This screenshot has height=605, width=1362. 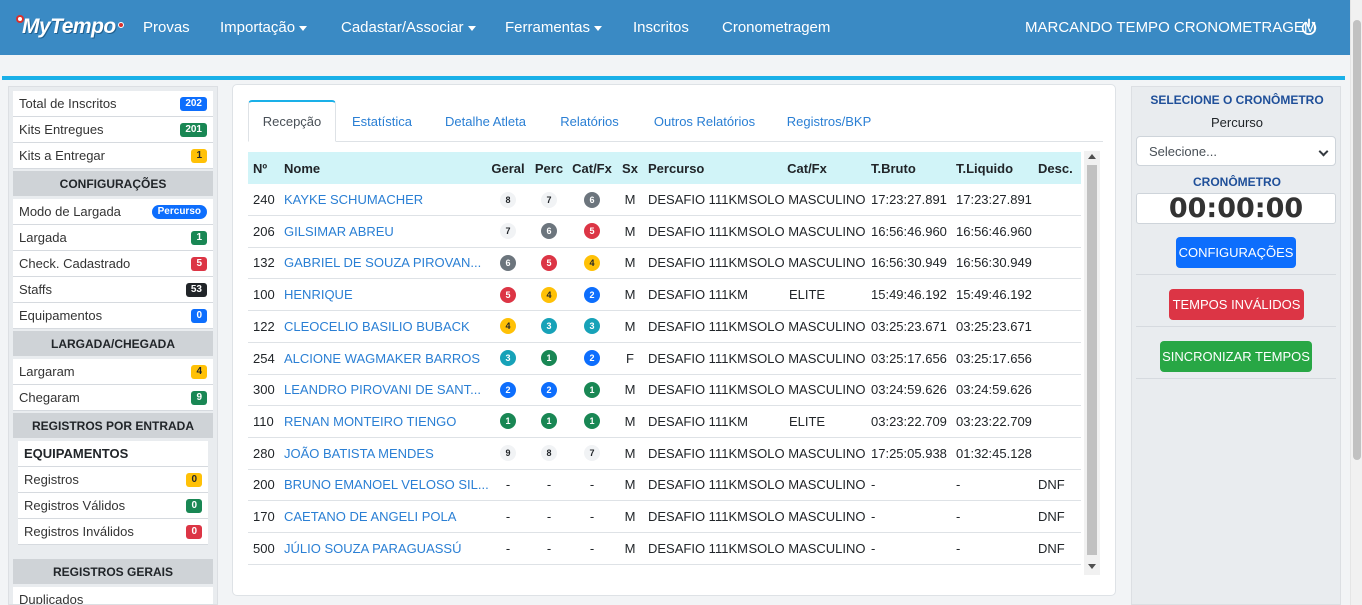 I want to click on sidebar-item-modo-de-largada: Modo de Largada Percurso, so click(x=113, y=212).